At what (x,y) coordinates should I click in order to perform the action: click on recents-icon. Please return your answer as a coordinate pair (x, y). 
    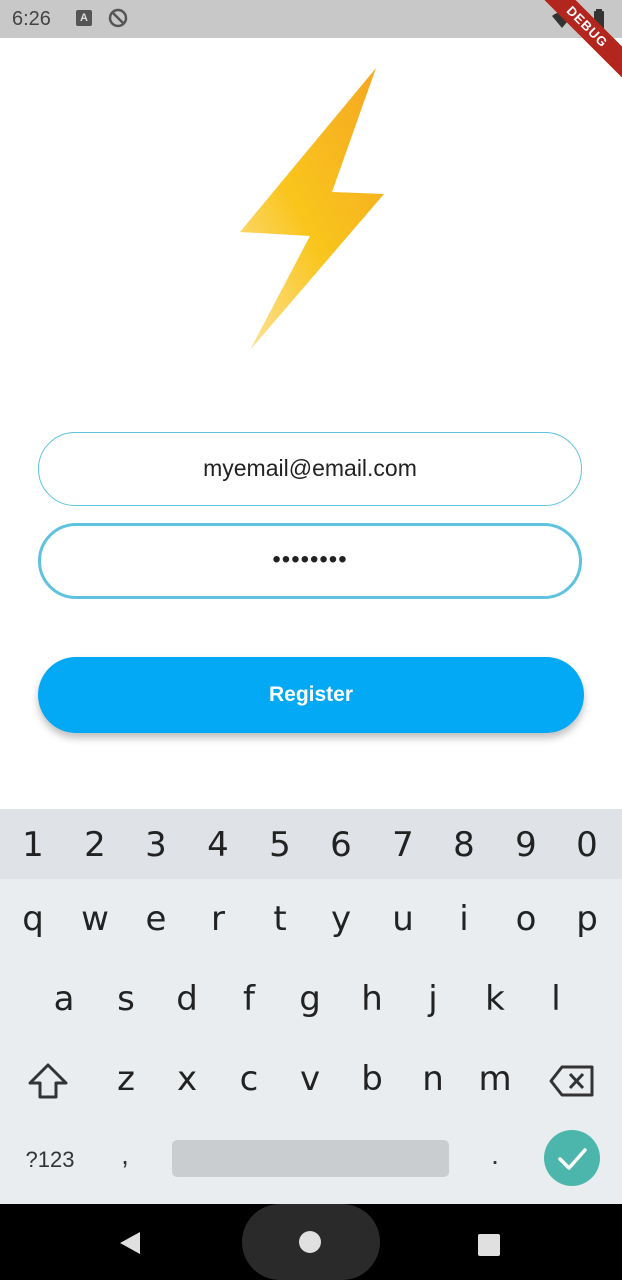
    Looking at the image, I should click on (489, 1245).